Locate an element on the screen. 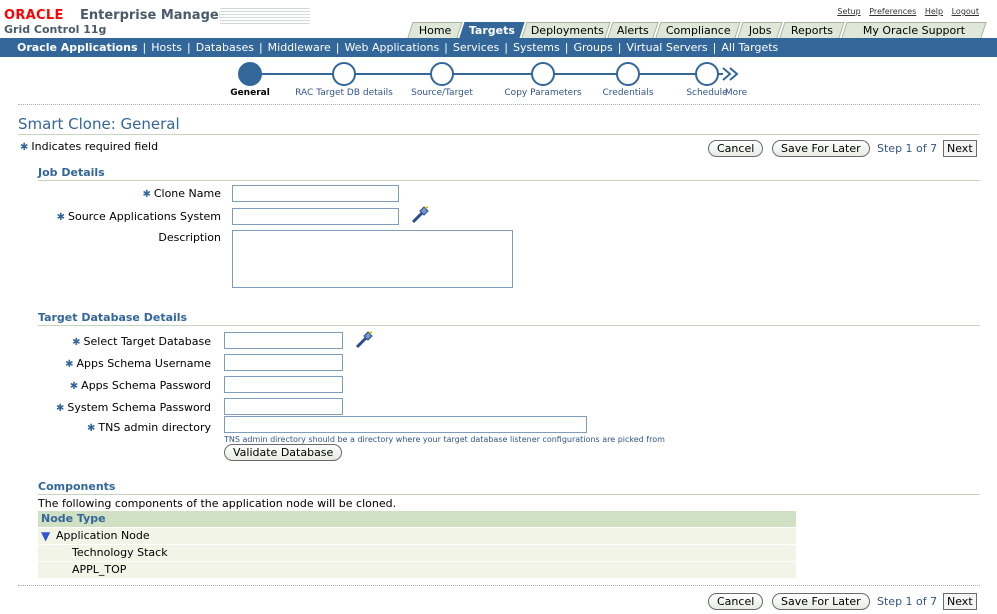 The image size is (997, 614). expand-triangle-icon: ▼ is located at coordinates (45, 536).